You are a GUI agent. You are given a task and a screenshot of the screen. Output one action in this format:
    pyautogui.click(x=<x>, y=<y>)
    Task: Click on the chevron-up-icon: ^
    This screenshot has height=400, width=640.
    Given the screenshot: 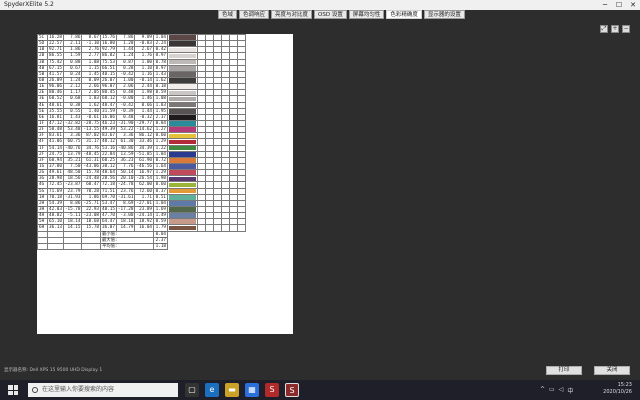 What is the action you would take?
    pyautogui.click(x=542, y=390)
    